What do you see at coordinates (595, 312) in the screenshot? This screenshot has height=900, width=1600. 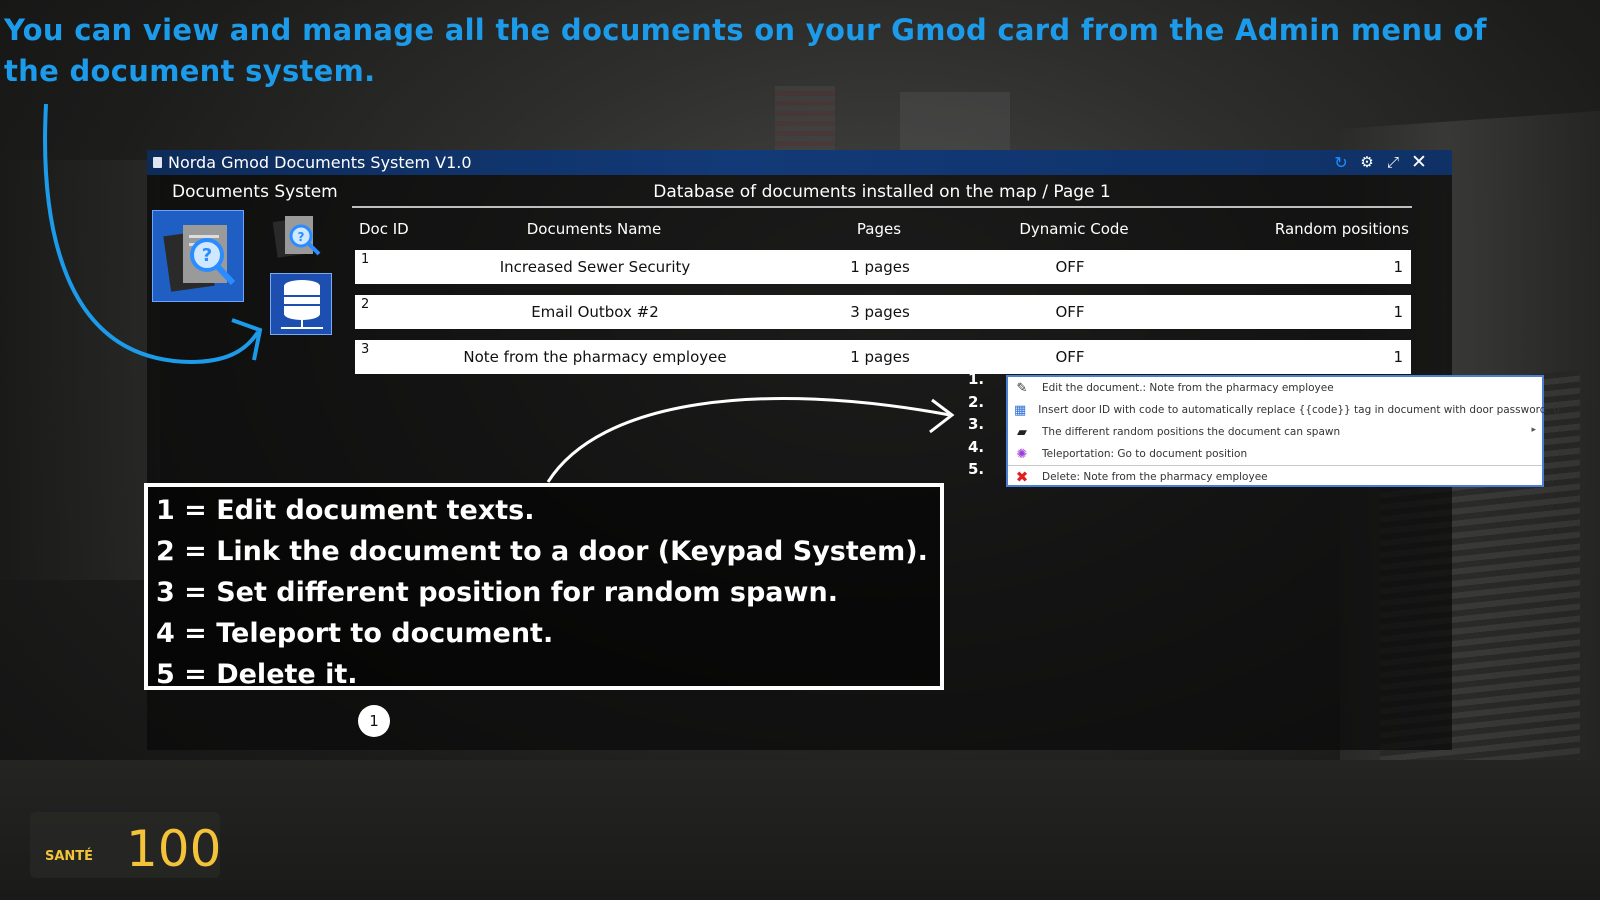 I see `cell-document-name: Email Outbox #2` at bounding box center [595, 312].